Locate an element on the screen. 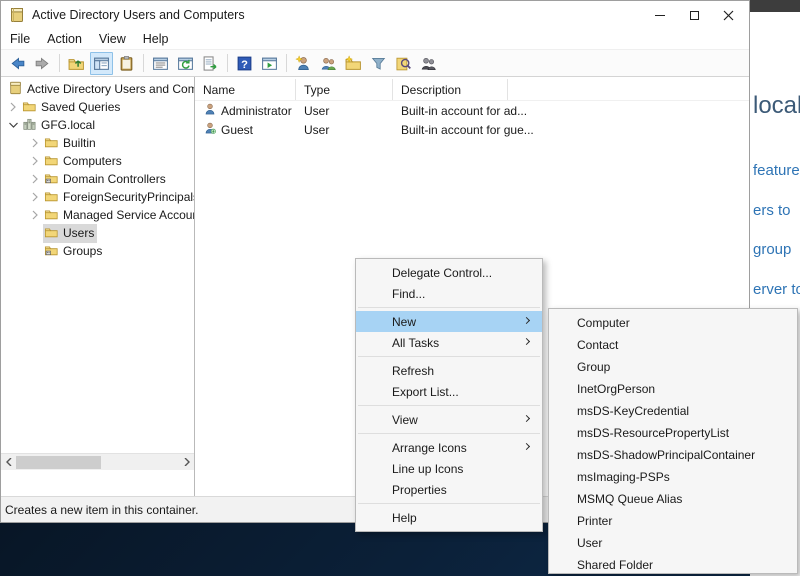 This screenshot has width=800, height=576. tree-item-saved-queries: Saved Queries is located at coordinates (97, 107).